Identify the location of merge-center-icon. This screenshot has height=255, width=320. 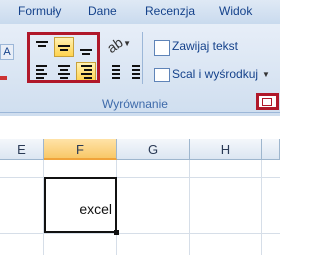
(162, 75).